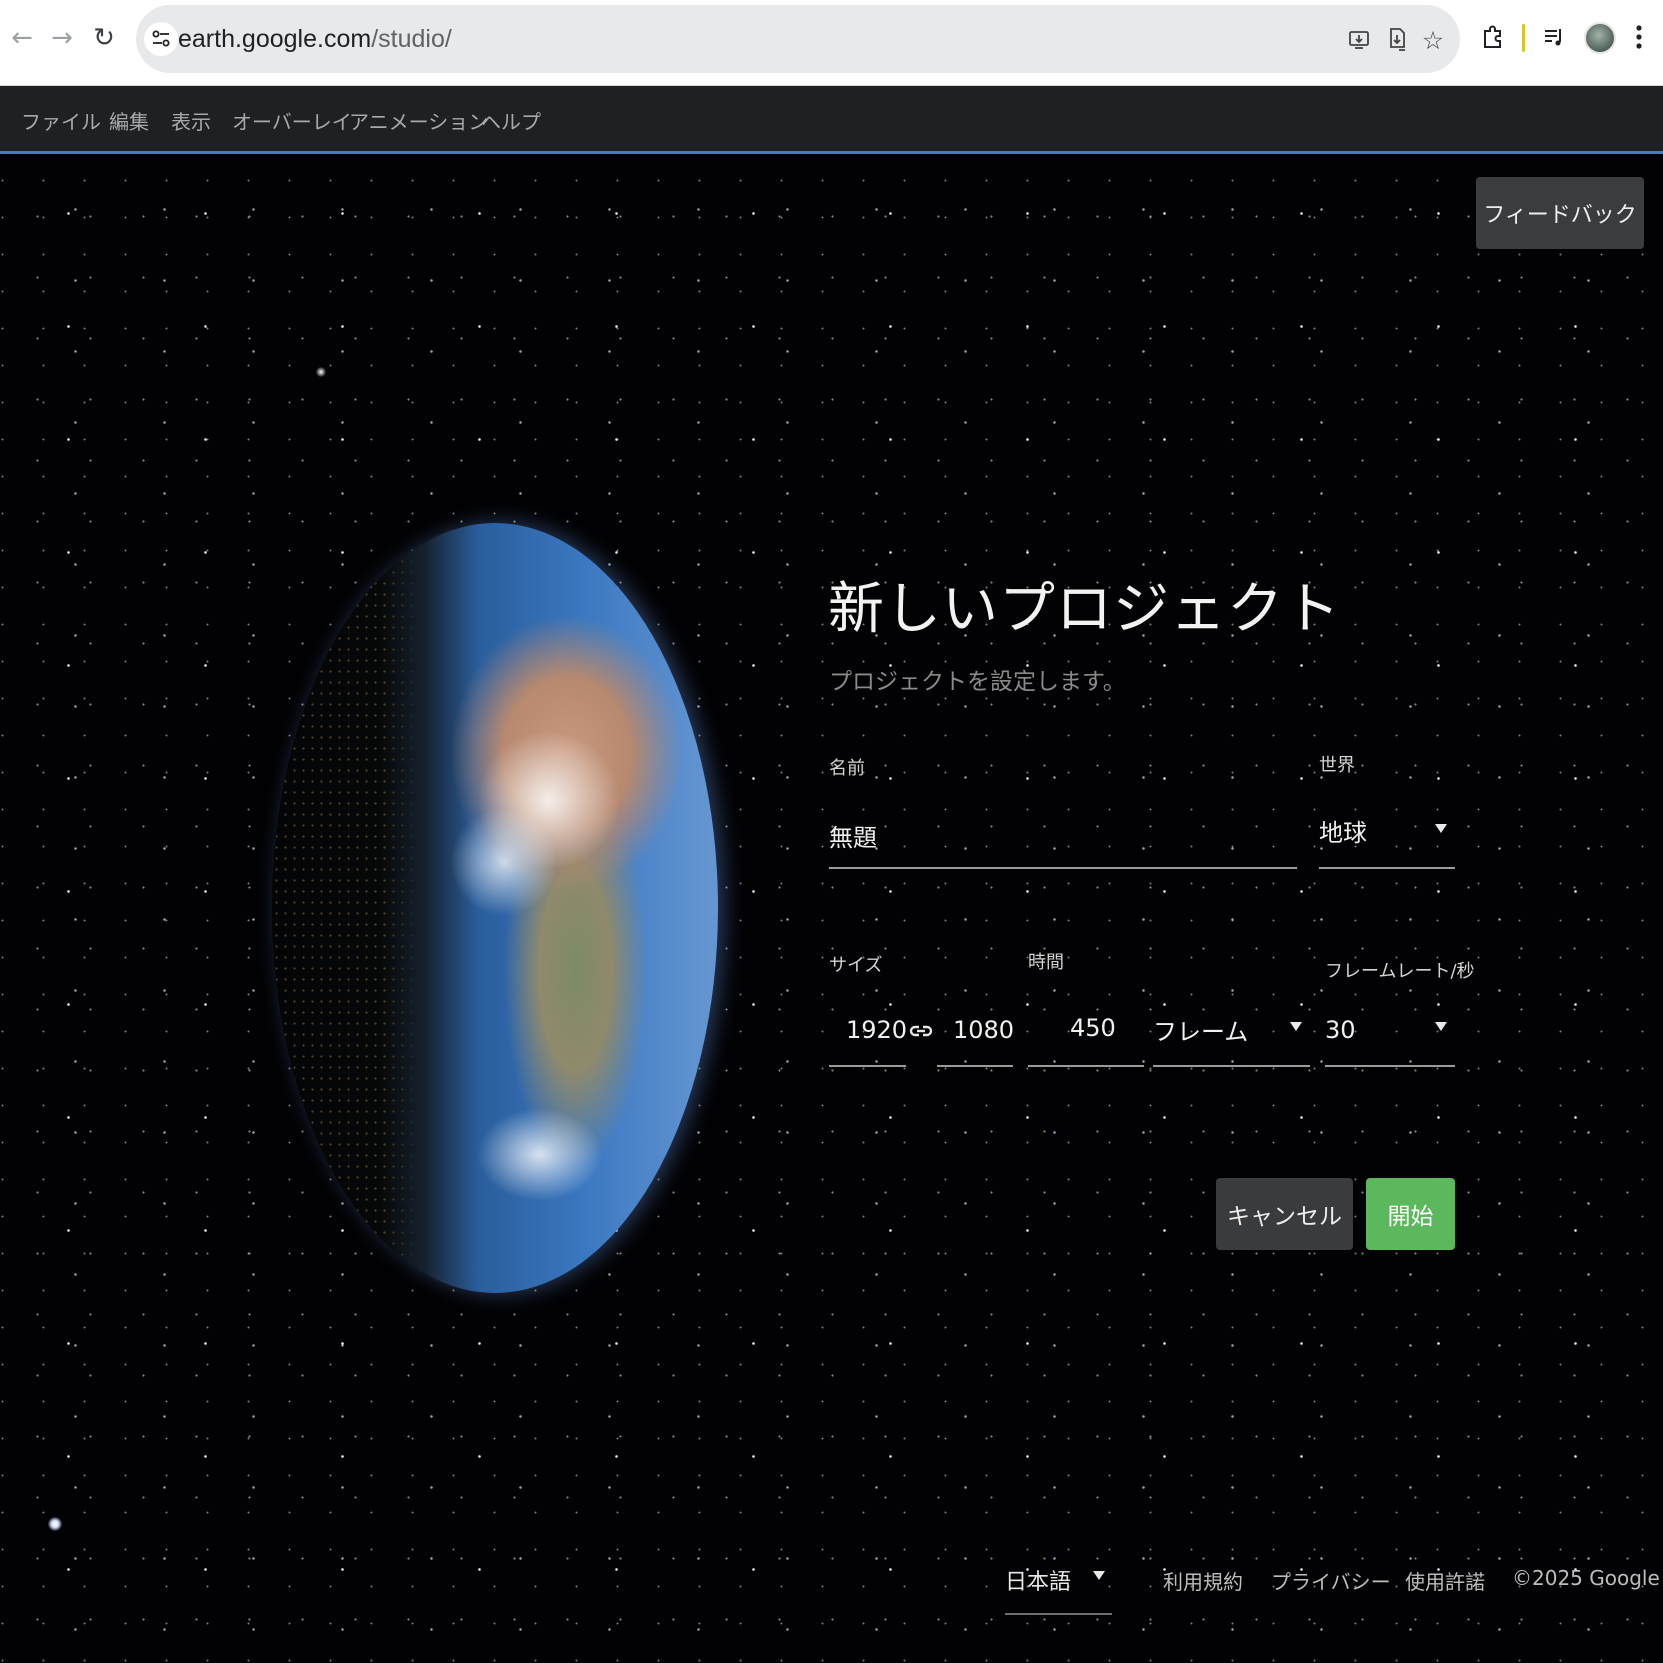 The image size is (1663, 1663). I want to click on address-bar: earth.google.com/studio/ ☆, so click(798, 39).